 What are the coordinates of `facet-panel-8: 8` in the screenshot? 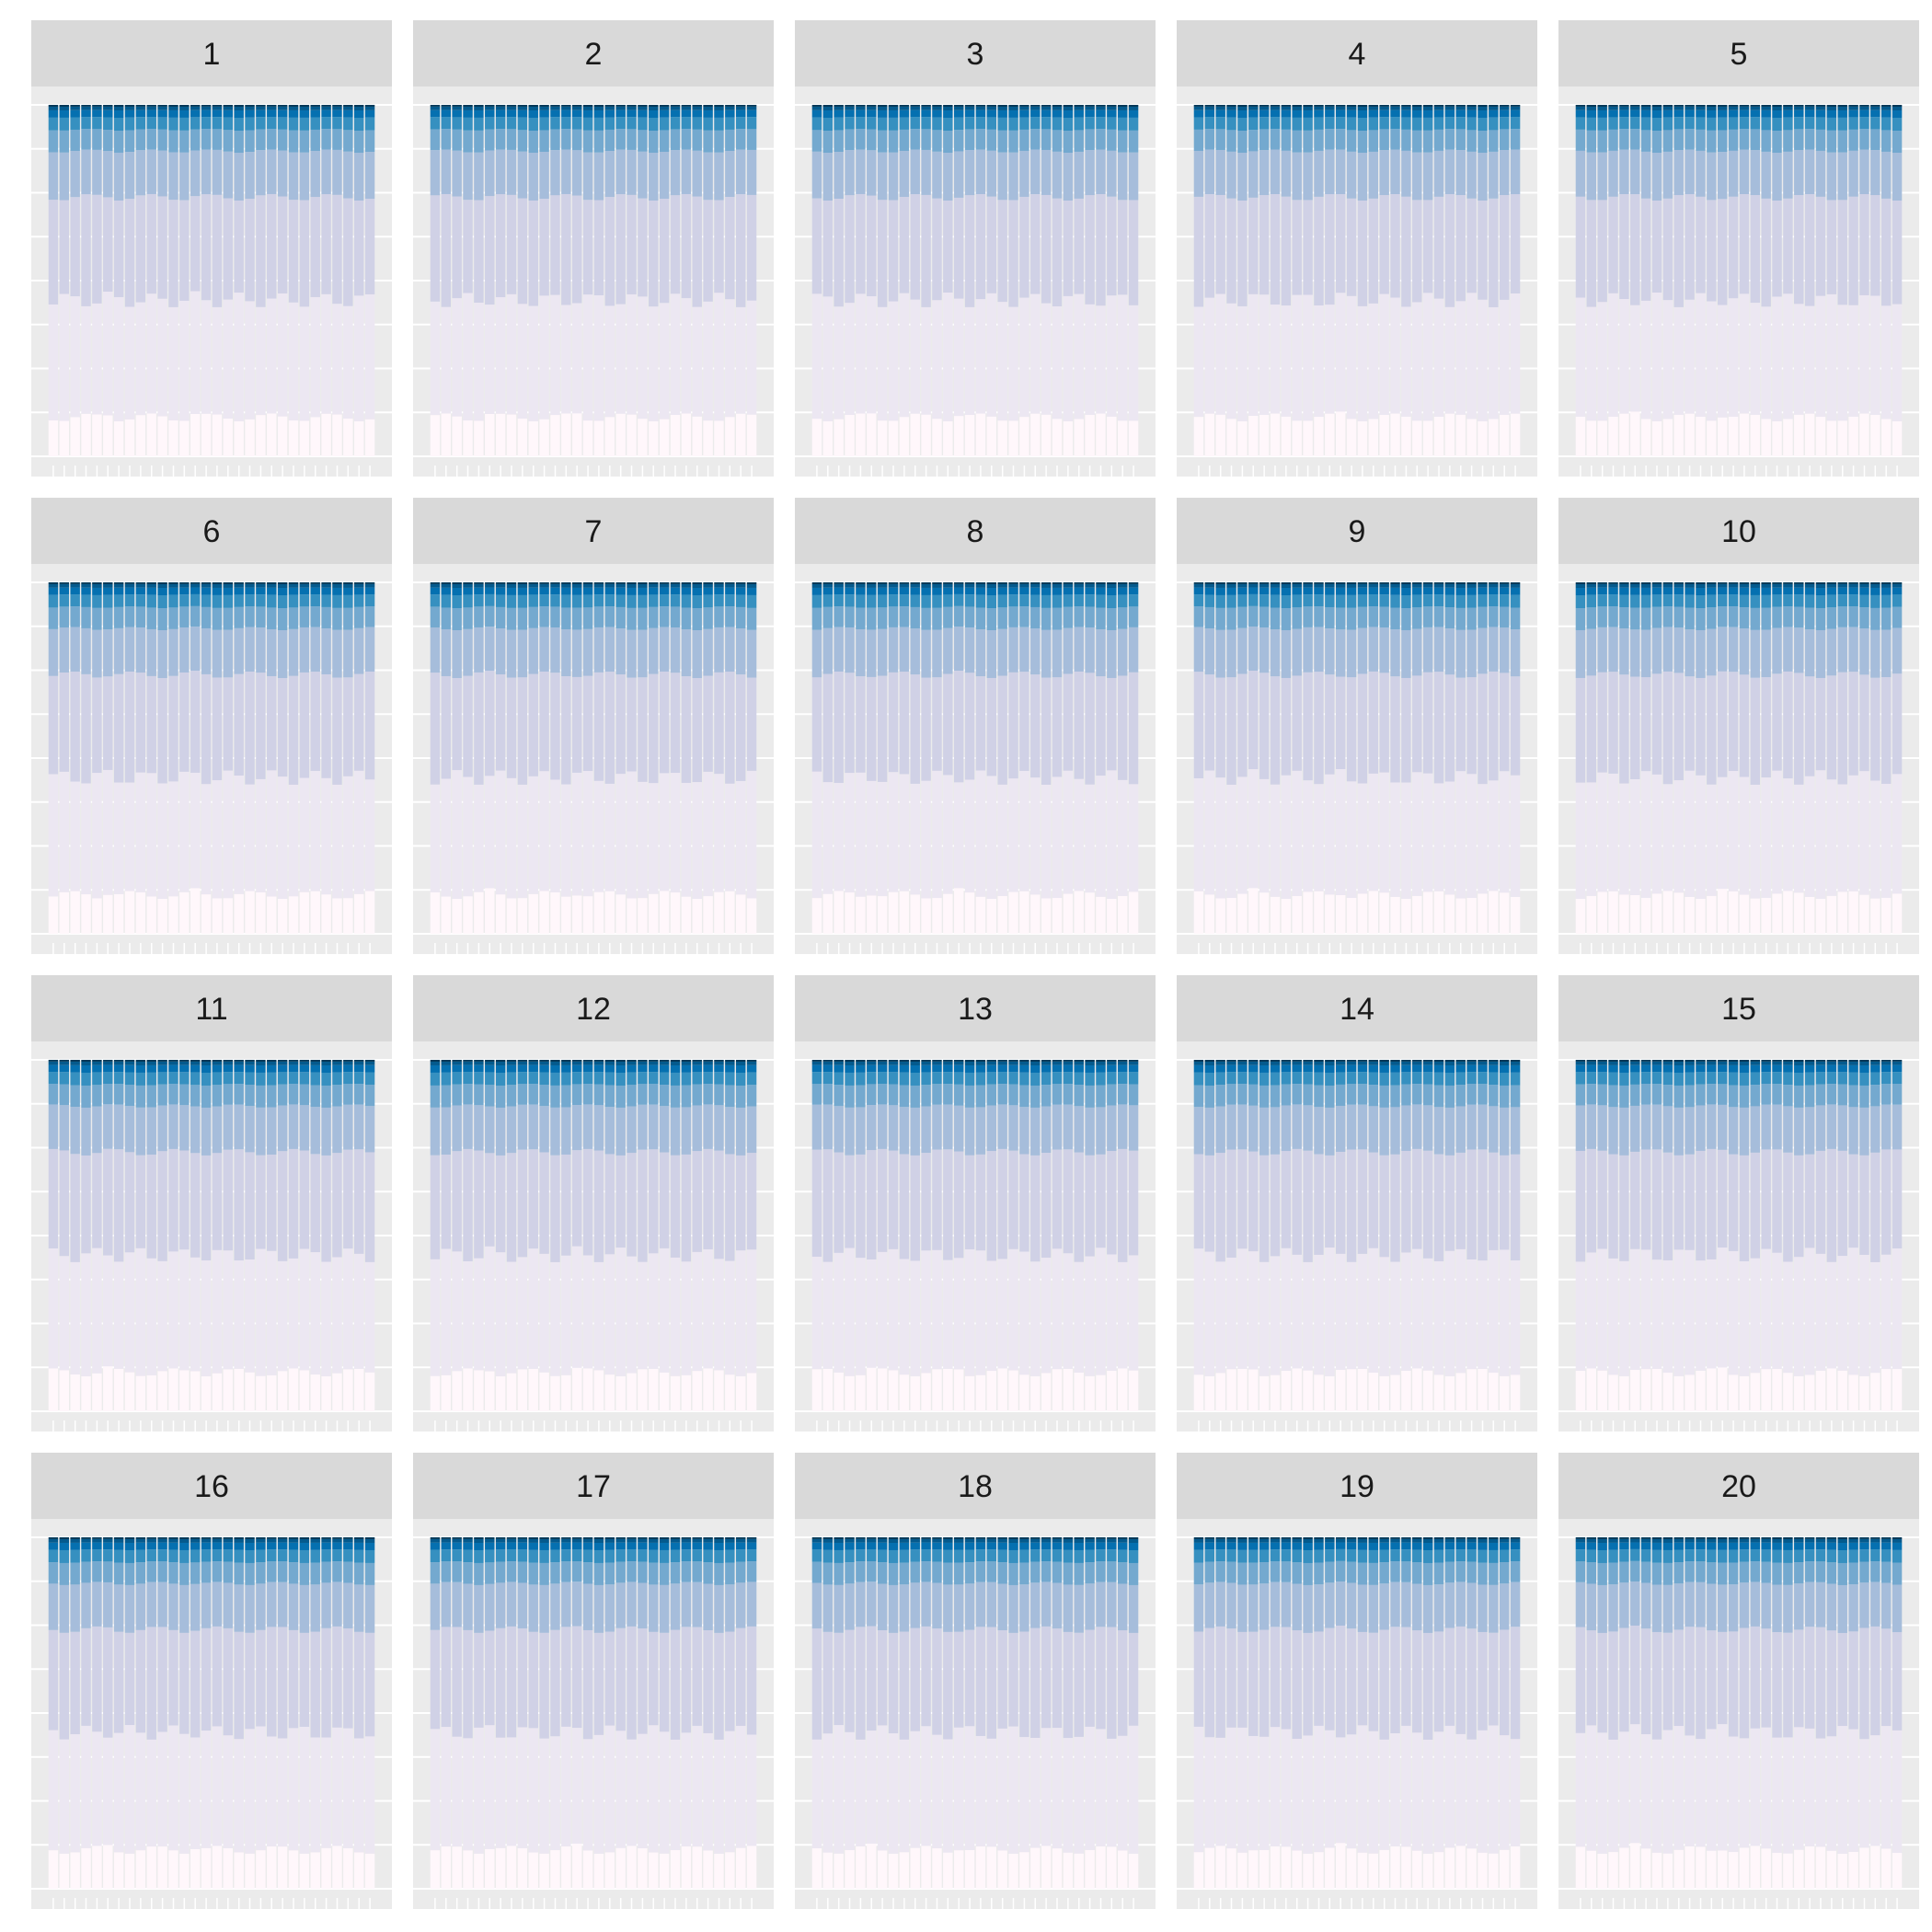 It's located at (975, 726).